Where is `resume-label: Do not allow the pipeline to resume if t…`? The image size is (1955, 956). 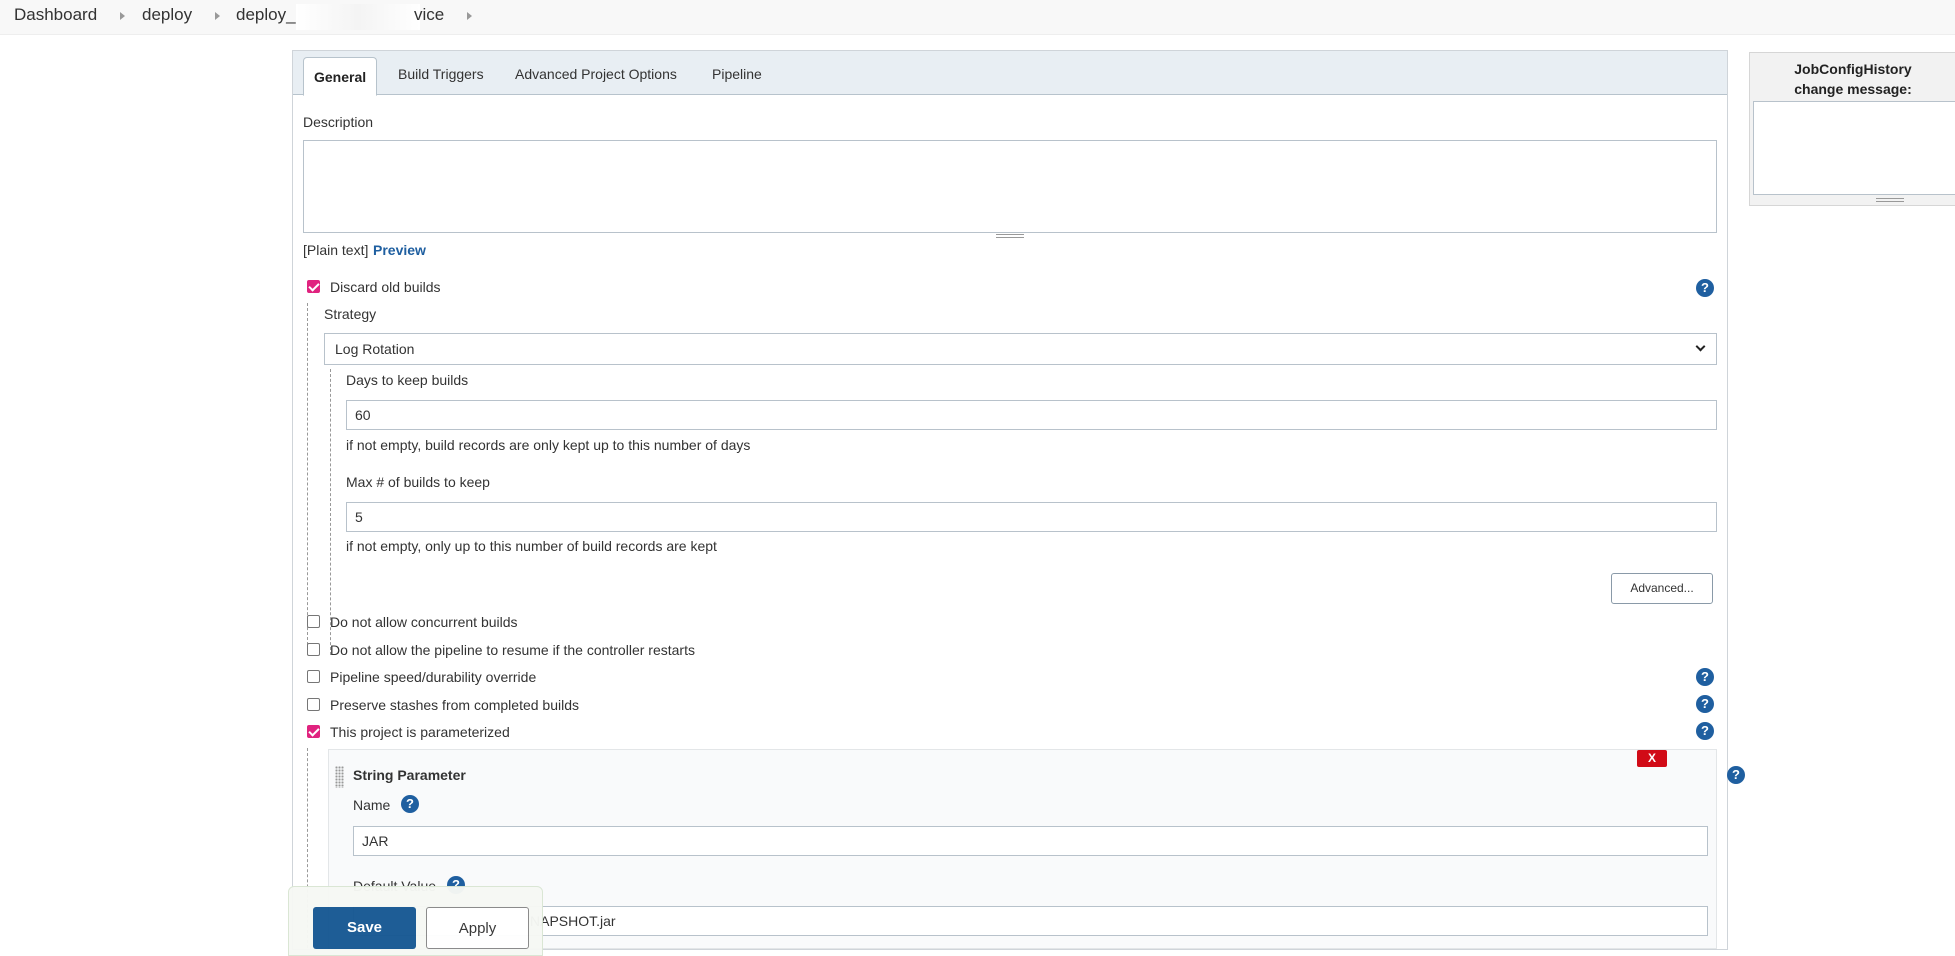 resume-label: Do not allow the pipeline to resume if t… is located at coordinates (512, 650).